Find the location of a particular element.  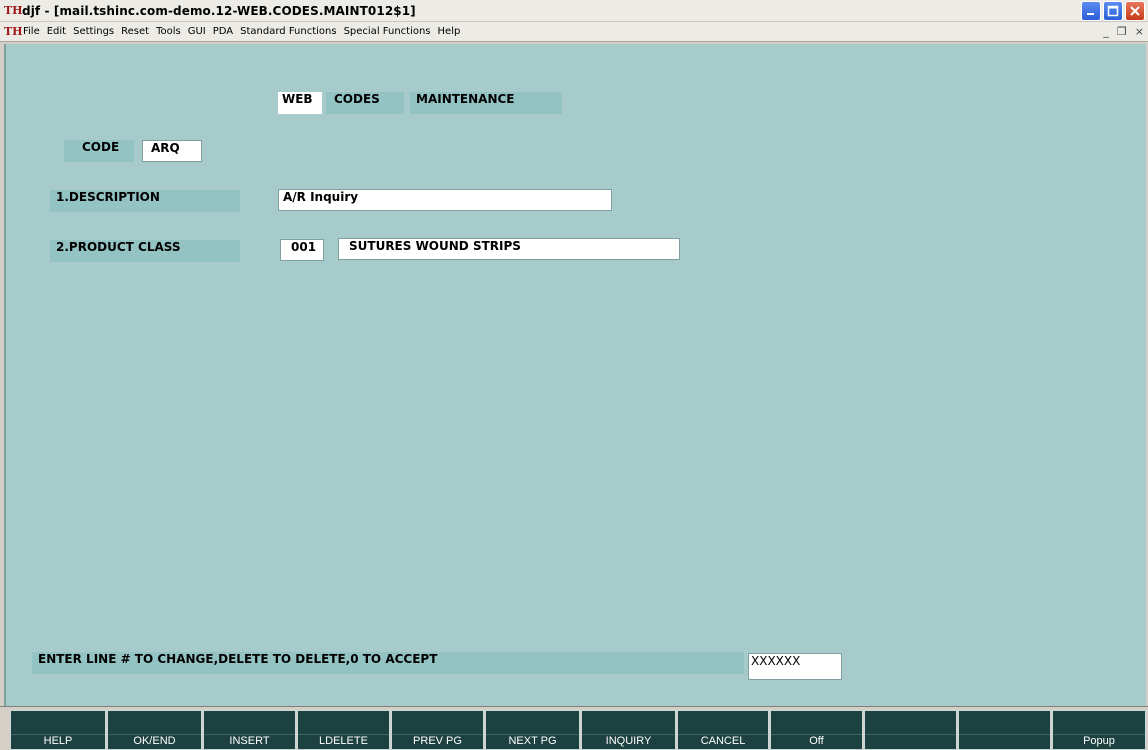

maximize-button is located at coordinates (1113, 11).